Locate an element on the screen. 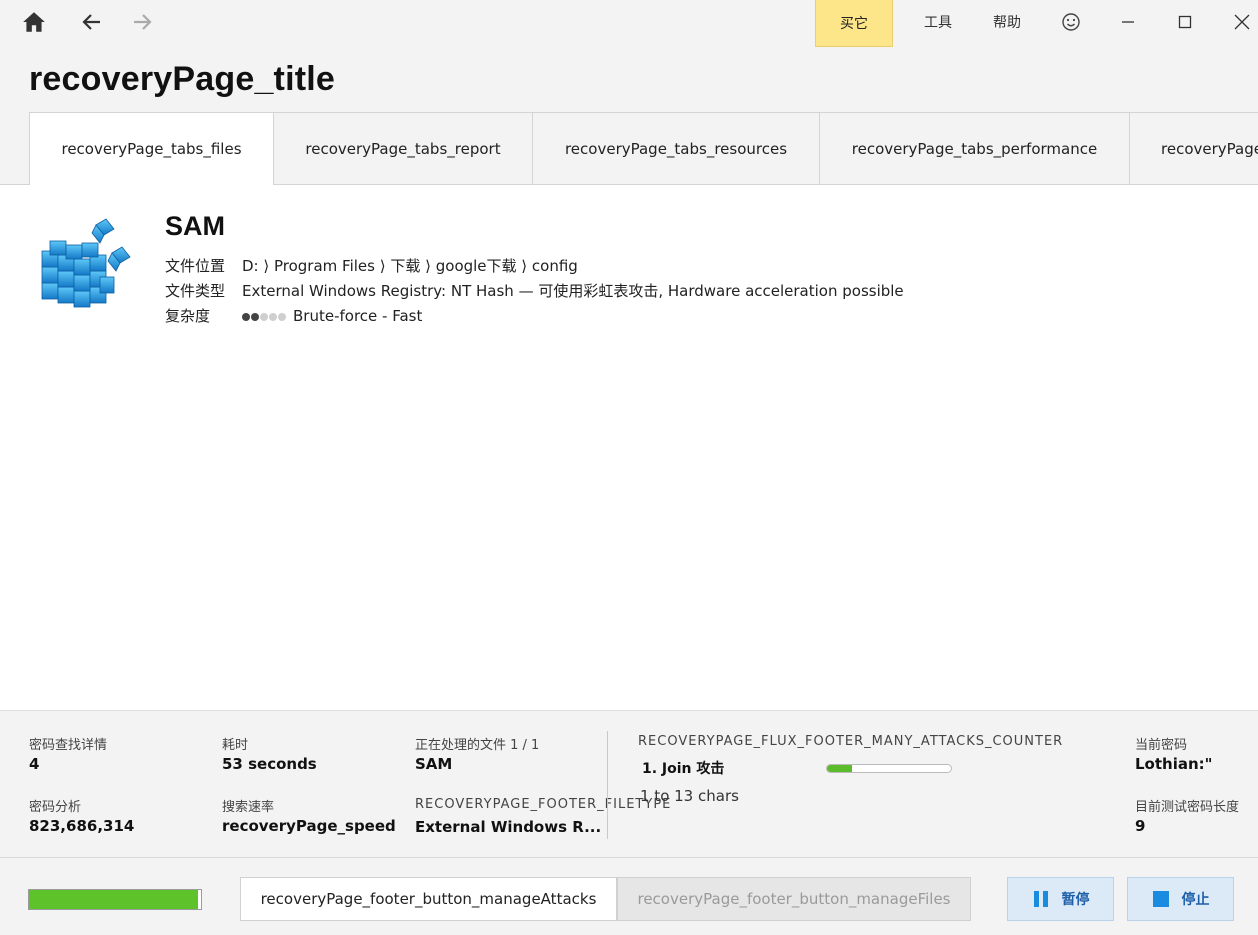 The width and height of the screenshot is (1258, 935). analysis-label: 密码分析 is located at coordinates (55, 807).